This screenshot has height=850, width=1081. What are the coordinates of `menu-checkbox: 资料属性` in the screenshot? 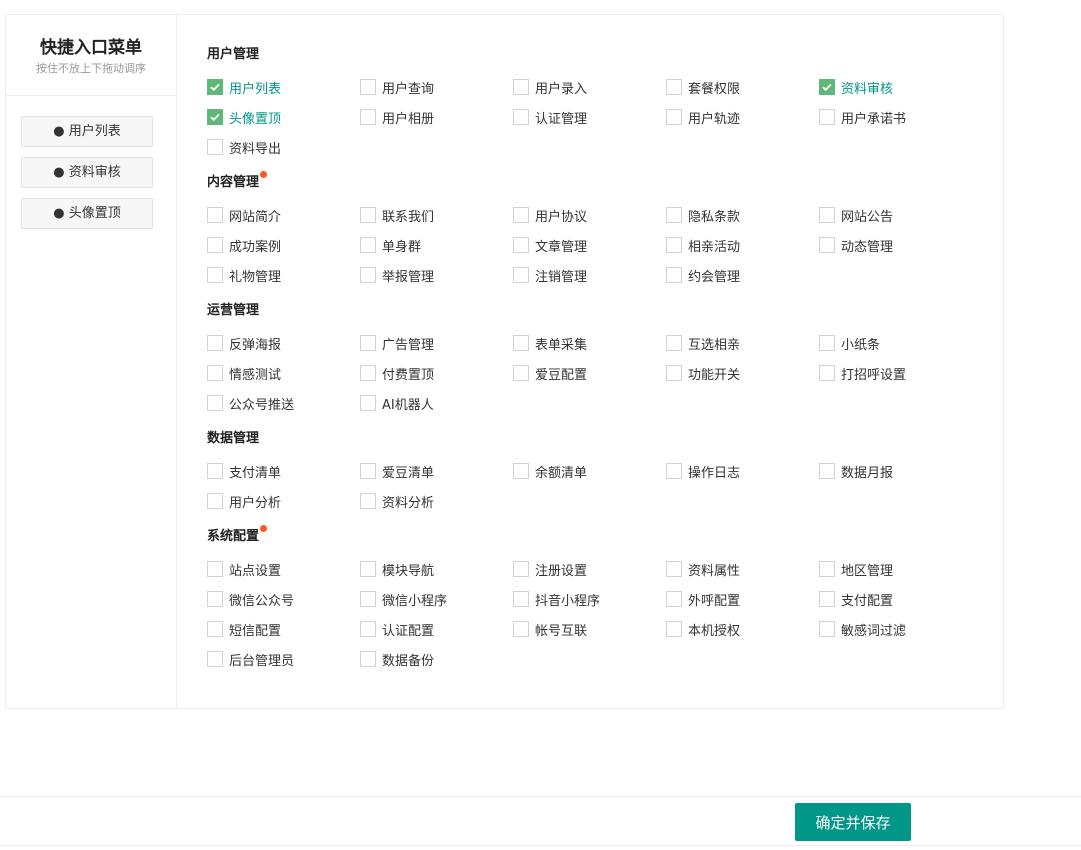 It's located at (742, 569).